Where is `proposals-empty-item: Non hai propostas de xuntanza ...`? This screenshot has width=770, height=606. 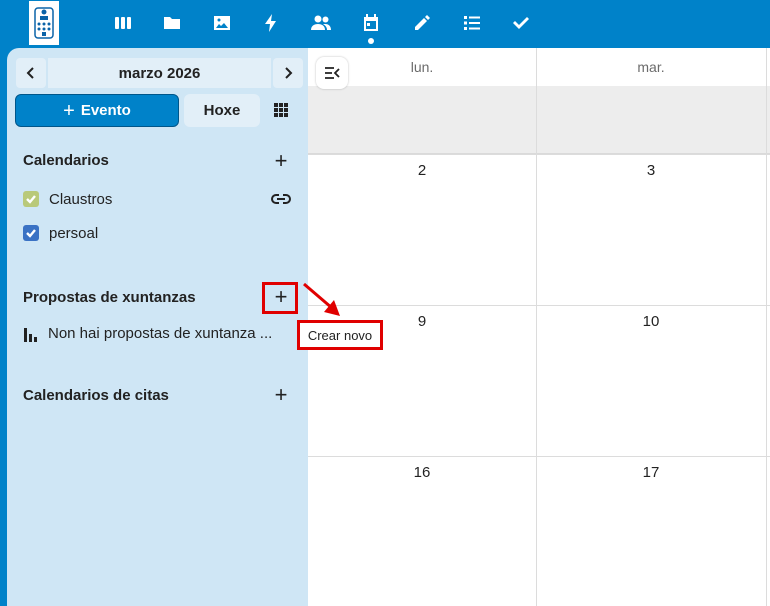
proposals-empty-item: Non hai propostas de xuntanza ... is located at coordinates (158, 333).